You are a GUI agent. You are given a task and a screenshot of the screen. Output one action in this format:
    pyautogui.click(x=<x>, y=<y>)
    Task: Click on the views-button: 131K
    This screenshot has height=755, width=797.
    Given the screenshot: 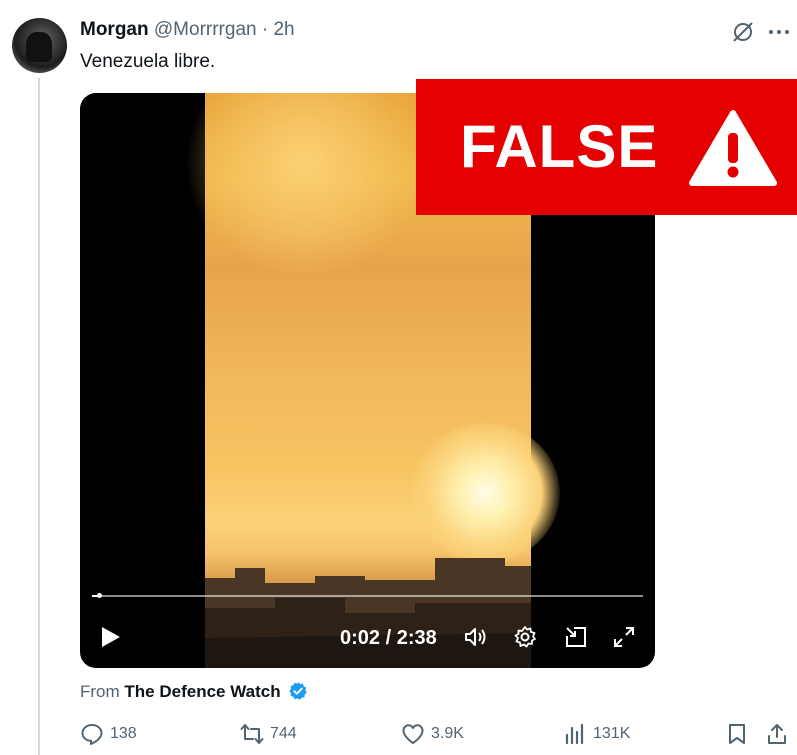 What is the action you would take?
    pyautogui.click(x=596, y=734)
    